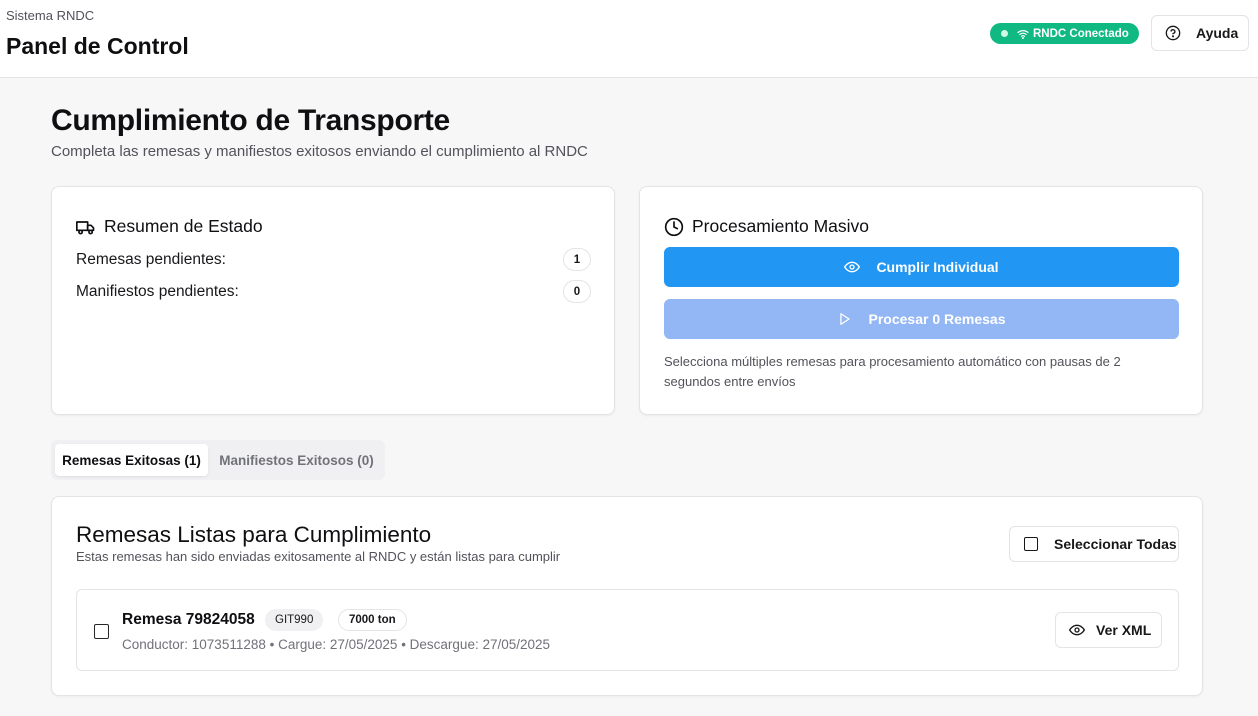 This screenshot has height=716, width=1258. I want to click on bulk-processing-heading: Procesamiento Masivo, so click(766, 226).